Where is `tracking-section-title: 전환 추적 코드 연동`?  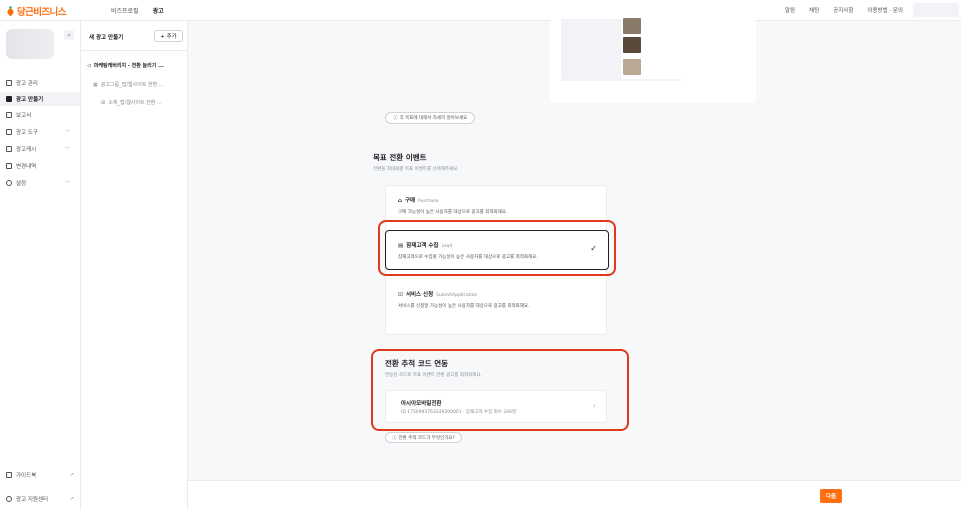
tracking-section-title: 전환 추적 코드 연동 is located at coordinates (417, 363).